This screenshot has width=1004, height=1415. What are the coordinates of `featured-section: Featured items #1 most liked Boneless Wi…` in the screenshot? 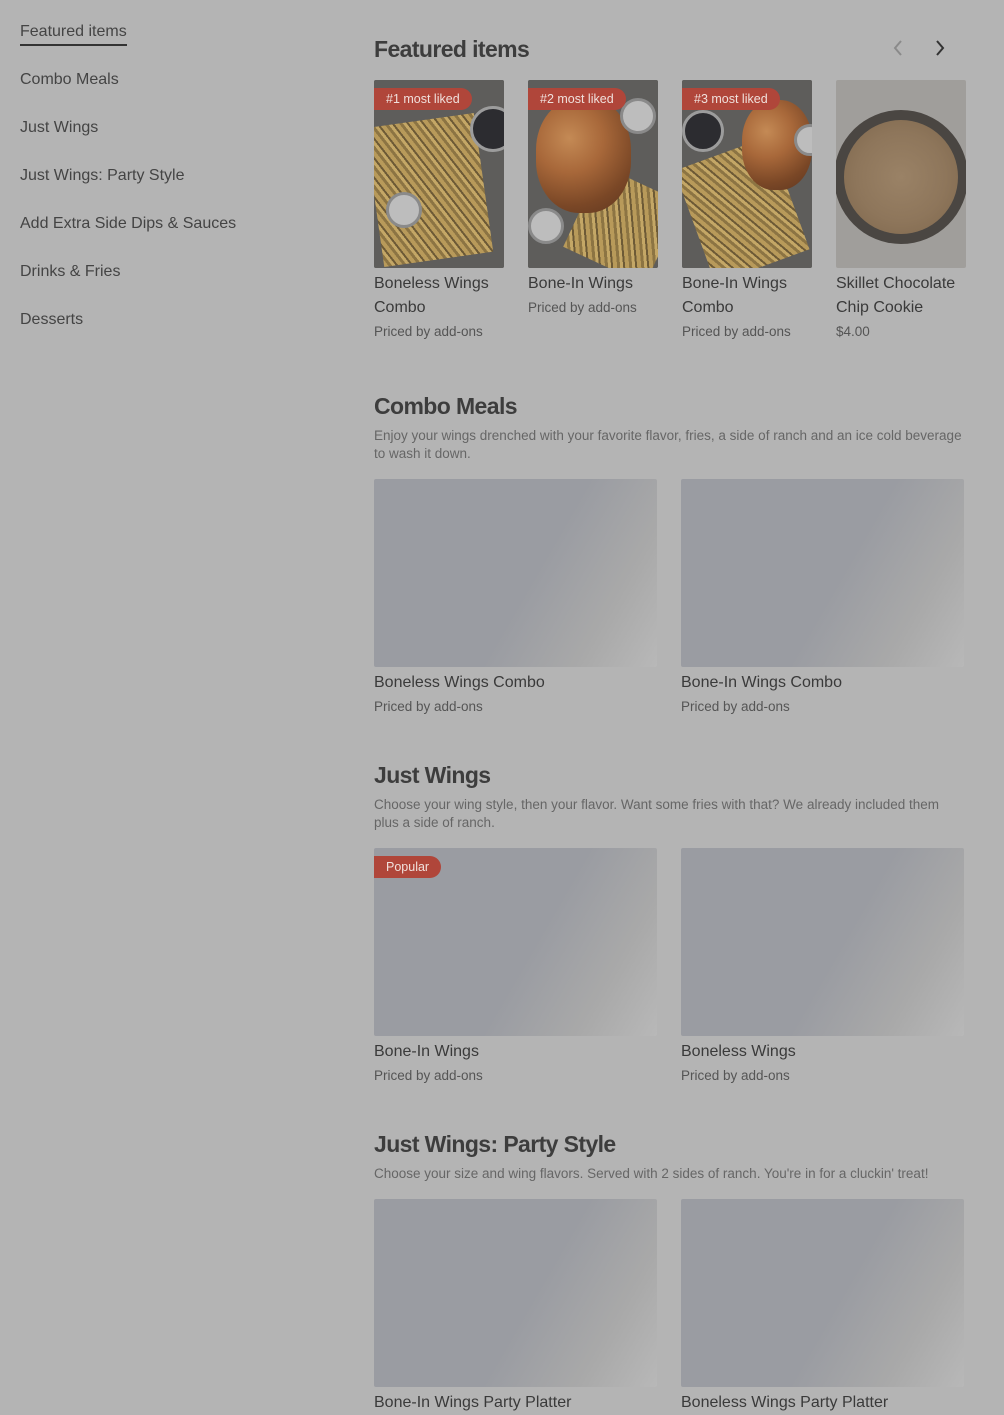 It's located at (670, 190).